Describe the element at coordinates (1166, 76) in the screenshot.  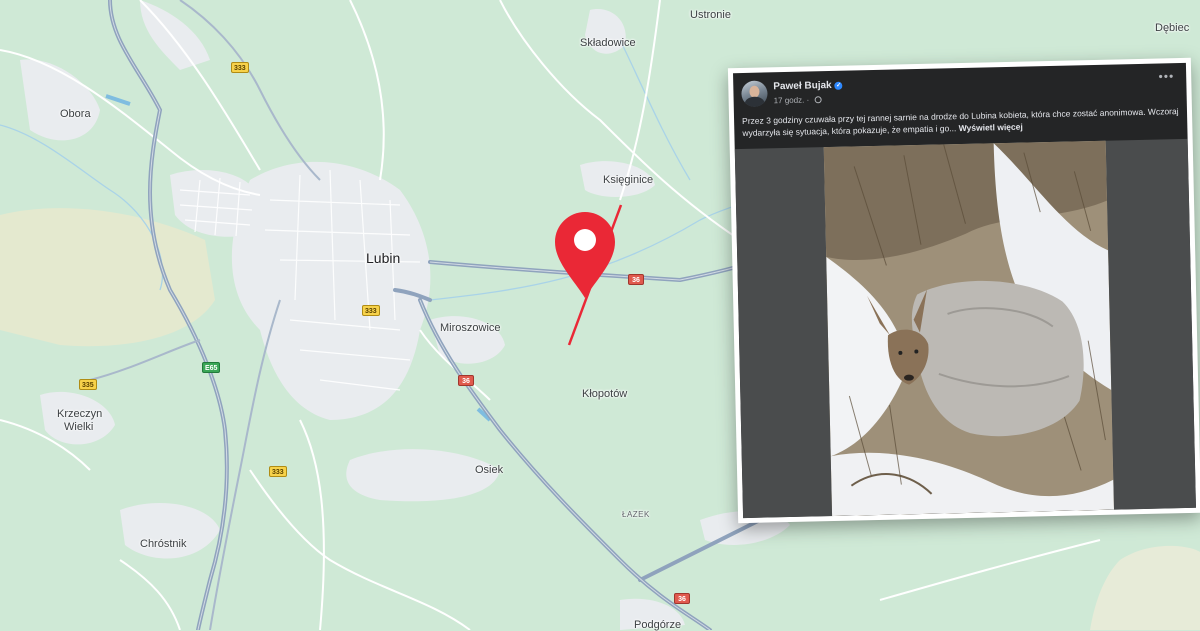
I see `more-options-icon: •••` at that location.